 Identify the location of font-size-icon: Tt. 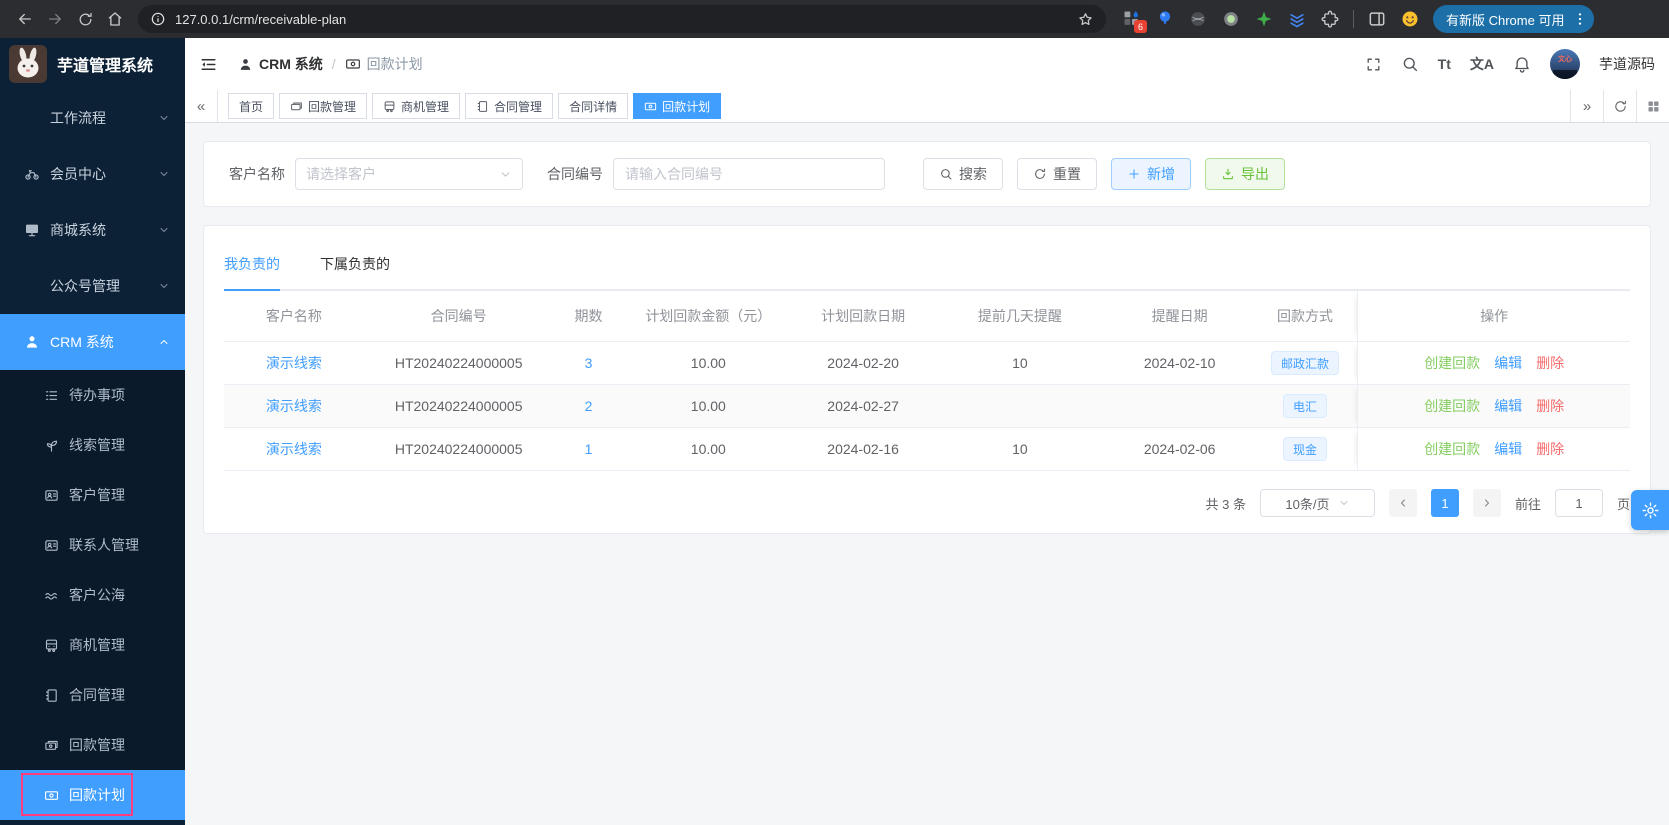
(1444, 64).